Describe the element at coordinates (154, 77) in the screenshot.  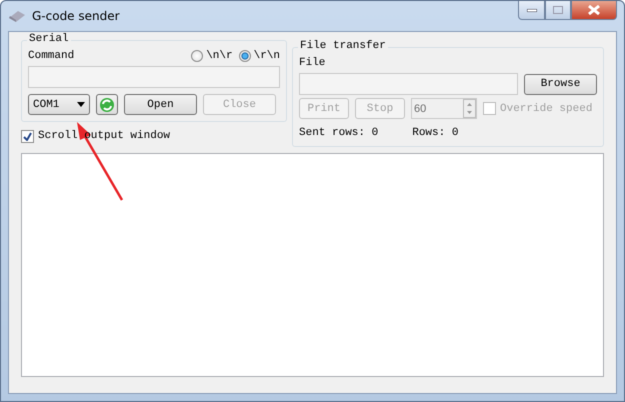
I see `command-field` at that location.